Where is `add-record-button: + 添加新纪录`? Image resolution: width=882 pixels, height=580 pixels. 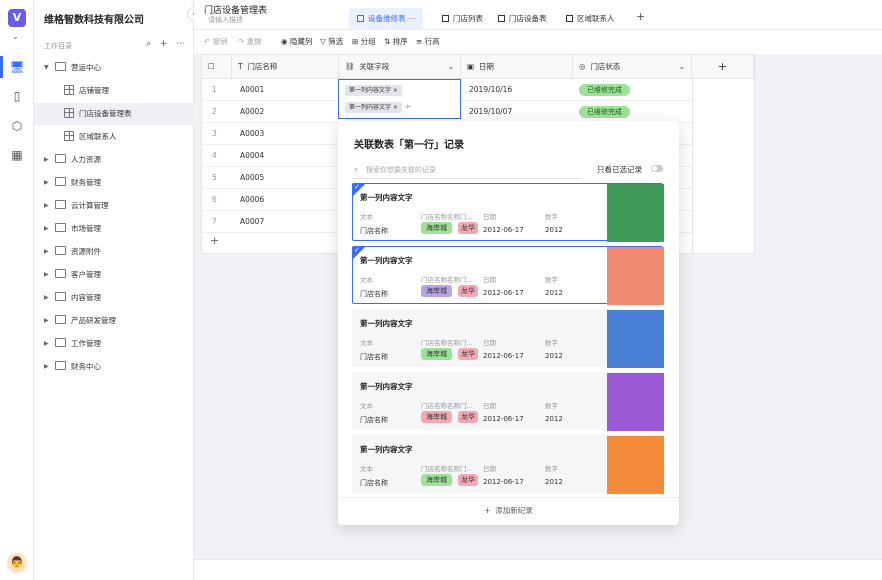
add-record-button: + 添加新纪录 is located at coordinates (508, 511).